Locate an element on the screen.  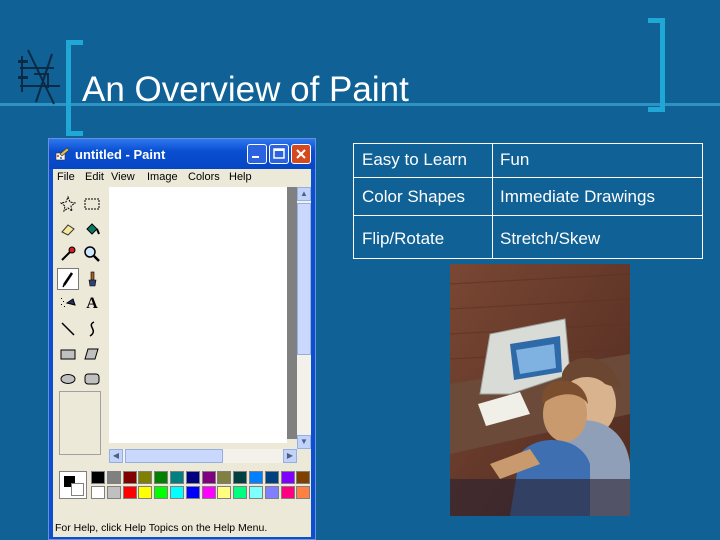
tool-pick-color is located at coordinates (68, 254).